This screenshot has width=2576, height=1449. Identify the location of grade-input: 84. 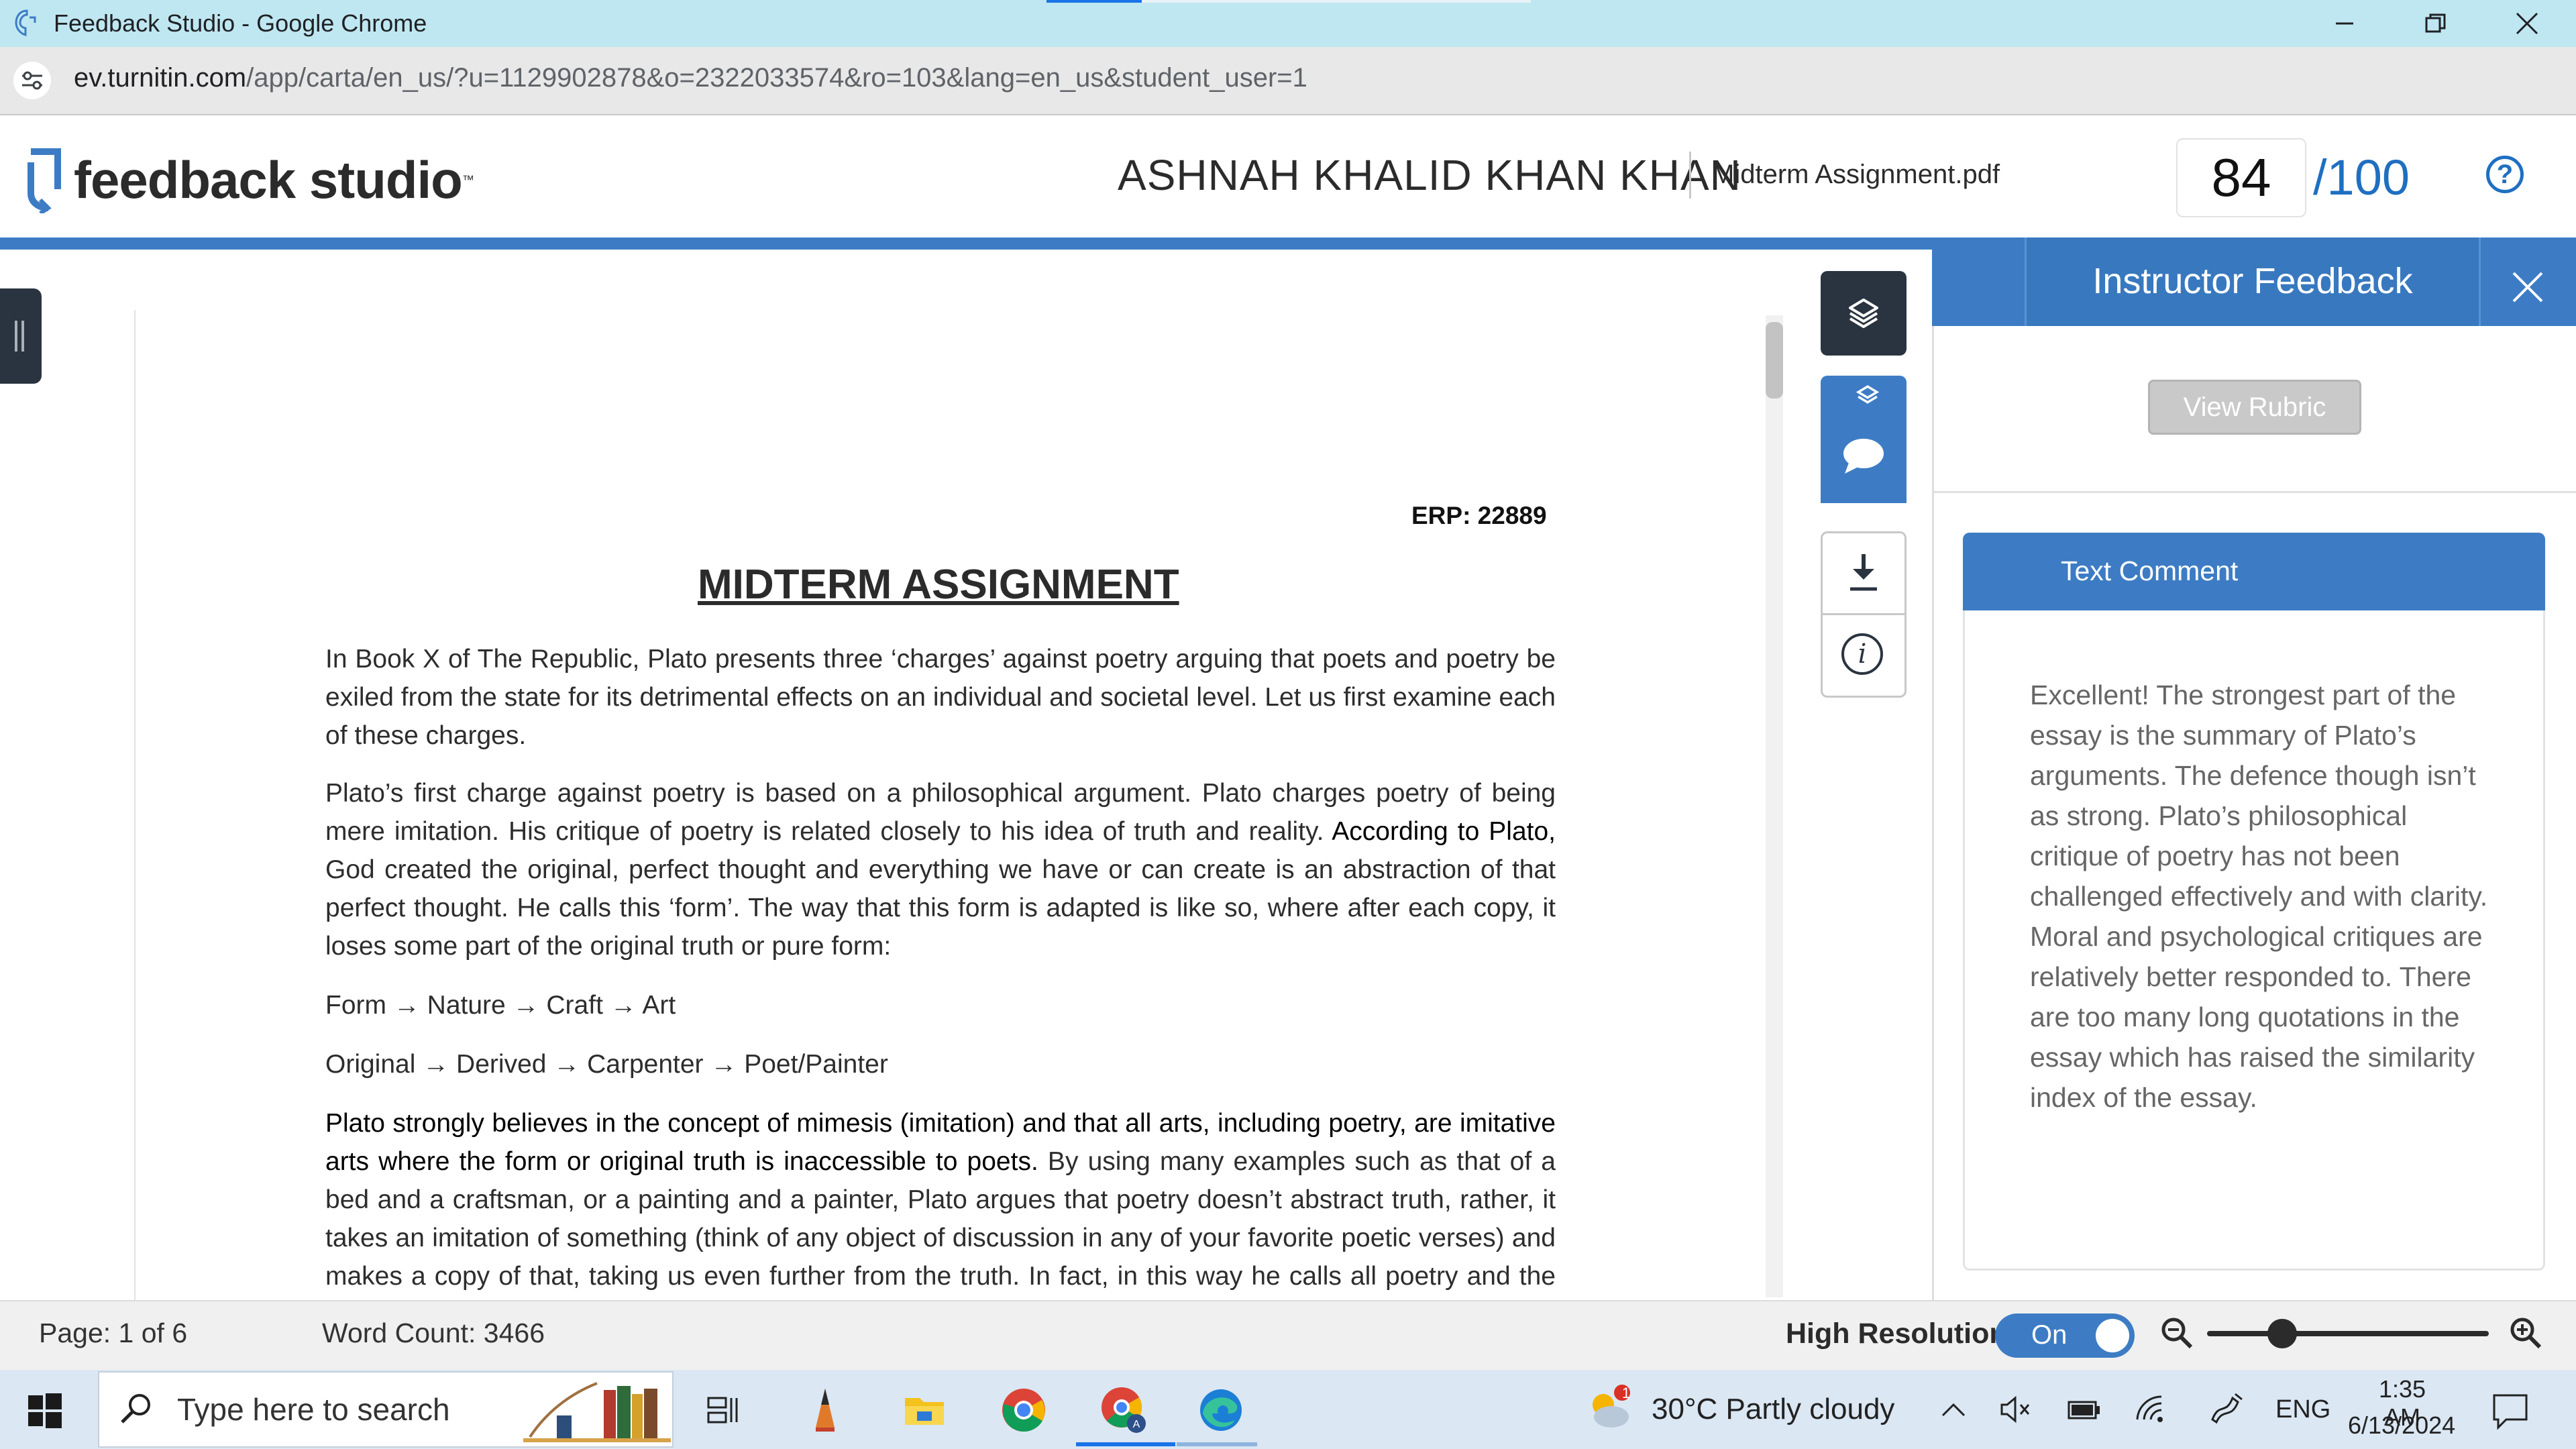
(2241, 177).